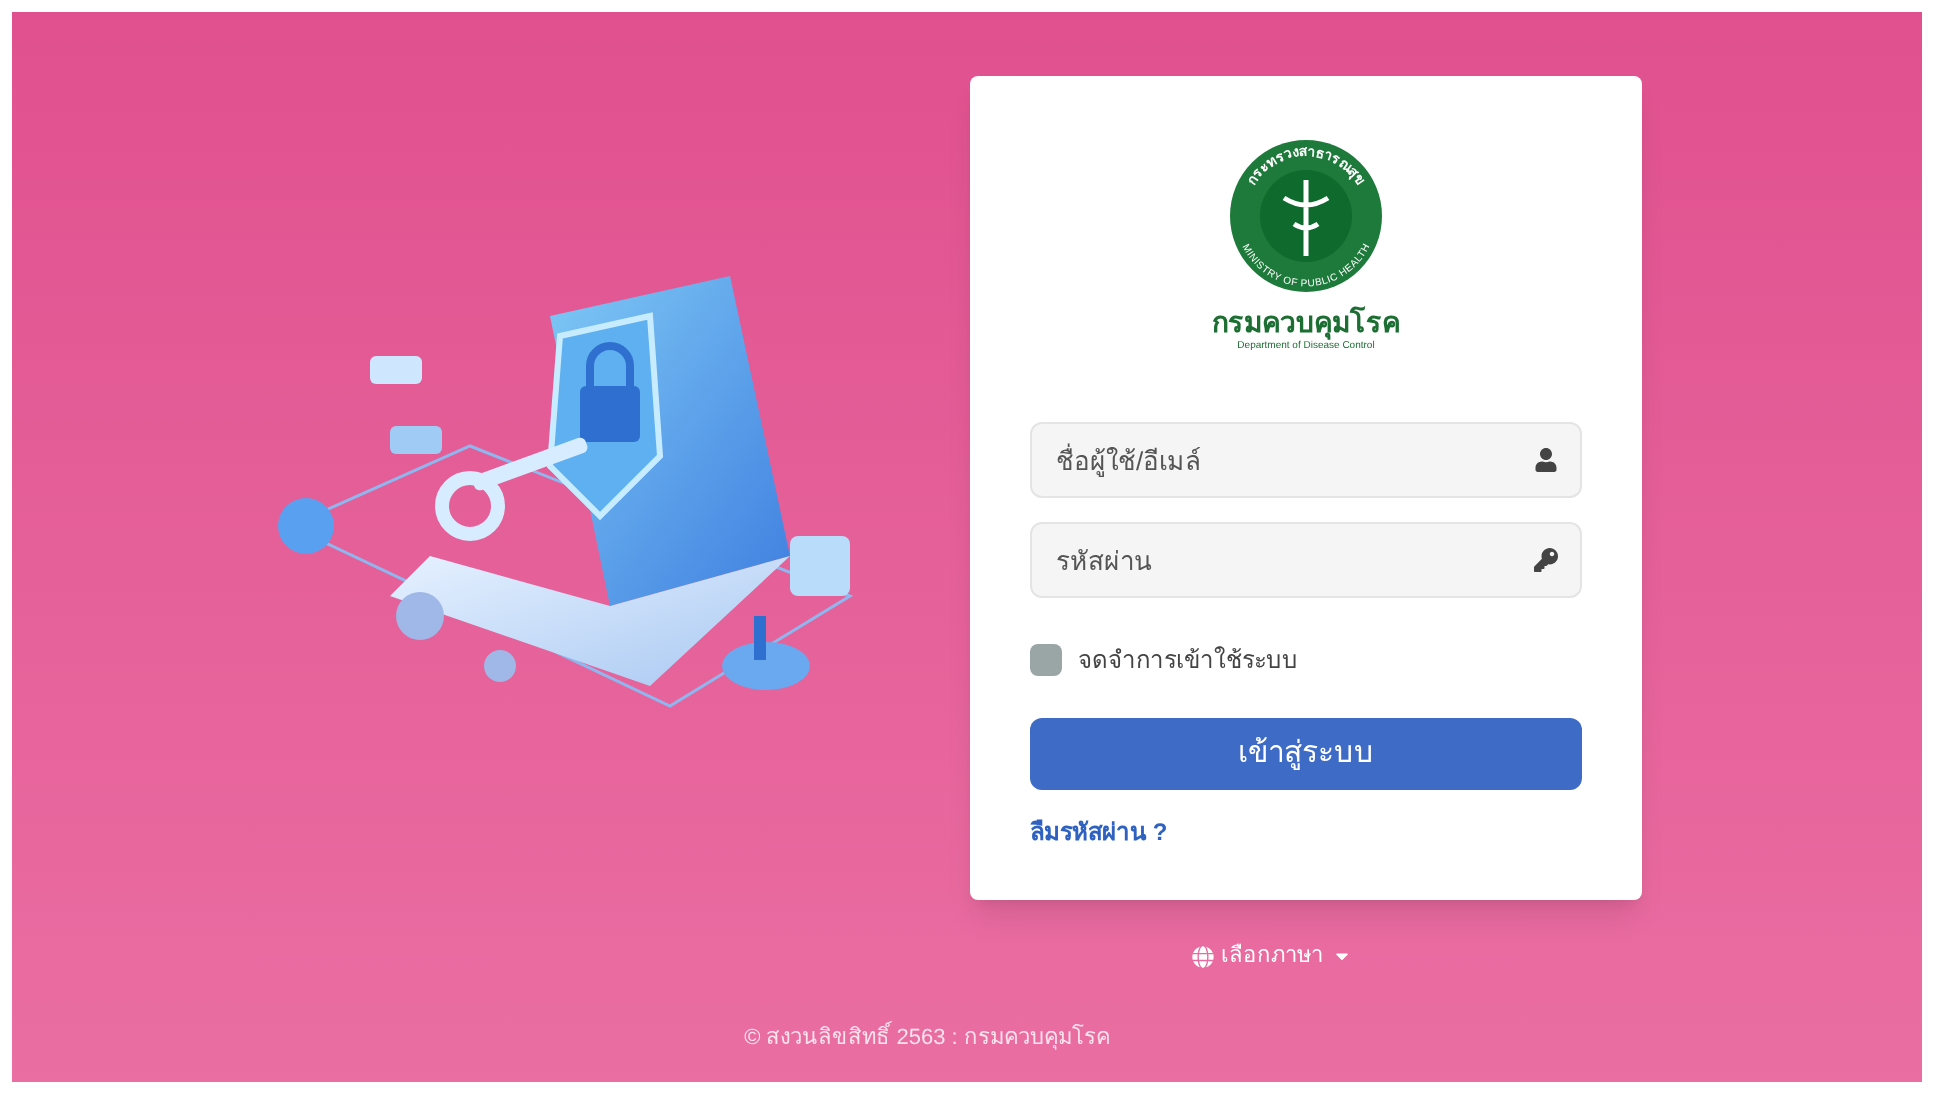 This screenshot has height=1094, width=1934. What do you see at coordinates (1546, 560) in the screenshot?
I see `key-icon` at bounding box center [1546, 560].